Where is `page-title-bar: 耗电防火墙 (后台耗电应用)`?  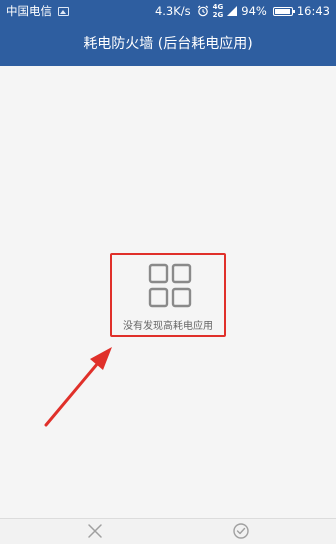 page-title-bar: 耗电防火墙 (后台耗电应用) is located at coordinates (168, 44).